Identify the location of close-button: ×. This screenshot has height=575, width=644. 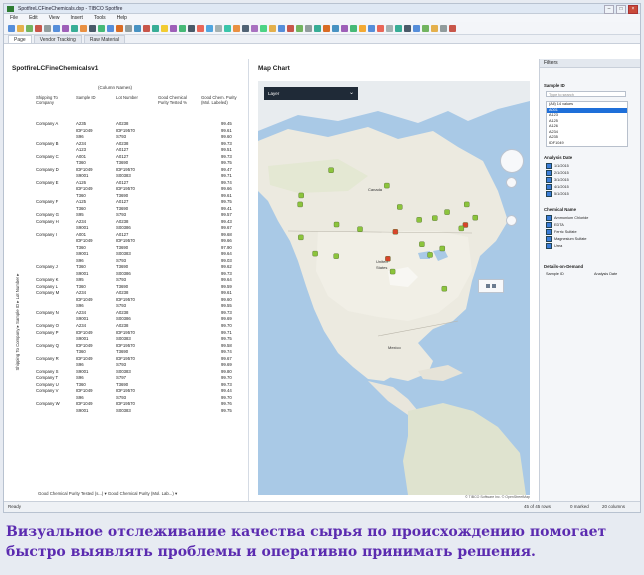
(633, 9).